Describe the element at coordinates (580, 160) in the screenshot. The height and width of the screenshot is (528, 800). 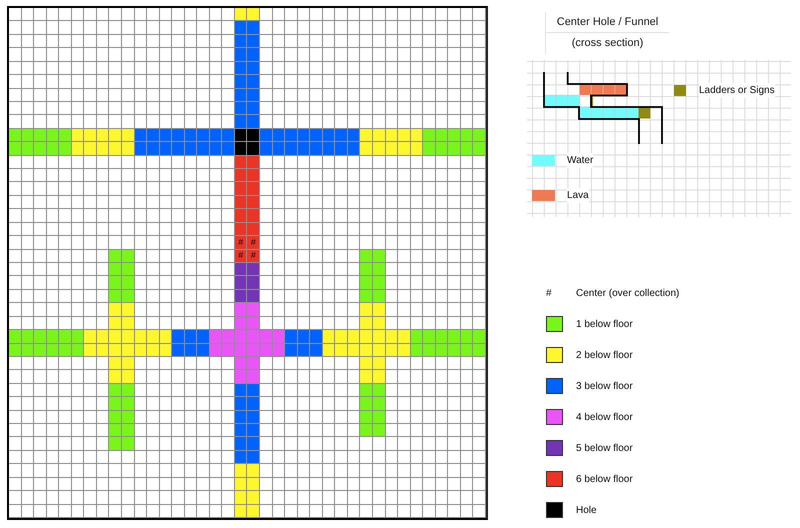
I see `legend-label: Water` at that location.